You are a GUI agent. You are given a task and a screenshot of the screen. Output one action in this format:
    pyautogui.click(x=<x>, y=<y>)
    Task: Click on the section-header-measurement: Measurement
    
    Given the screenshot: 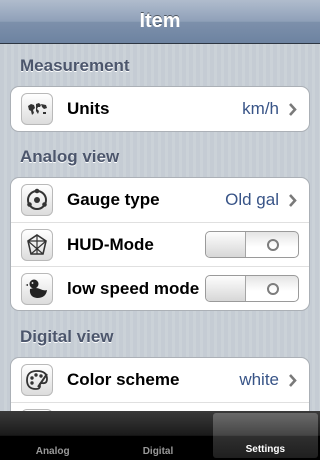 What is the action you would take?
    pyautogui.click(x=75, y=65)
    